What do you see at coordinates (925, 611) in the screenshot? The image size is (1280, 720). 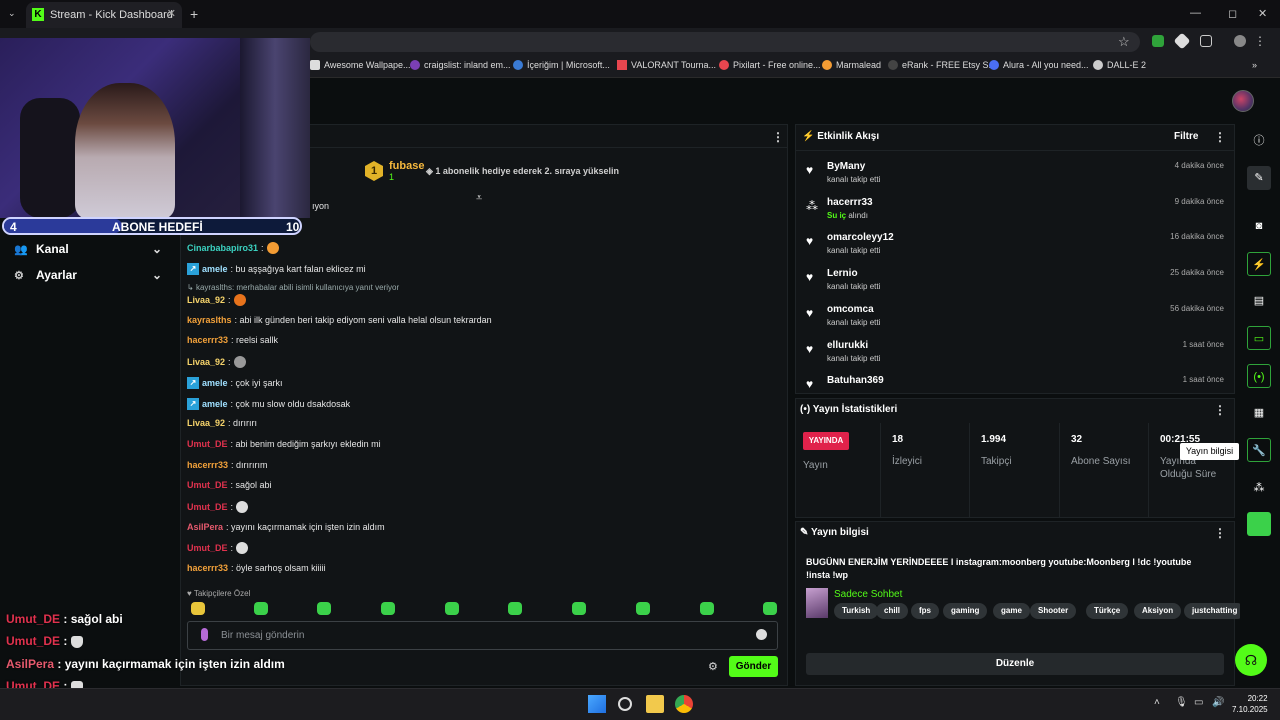 I see `tag-chip: fps` at bounding box center [925, 611].